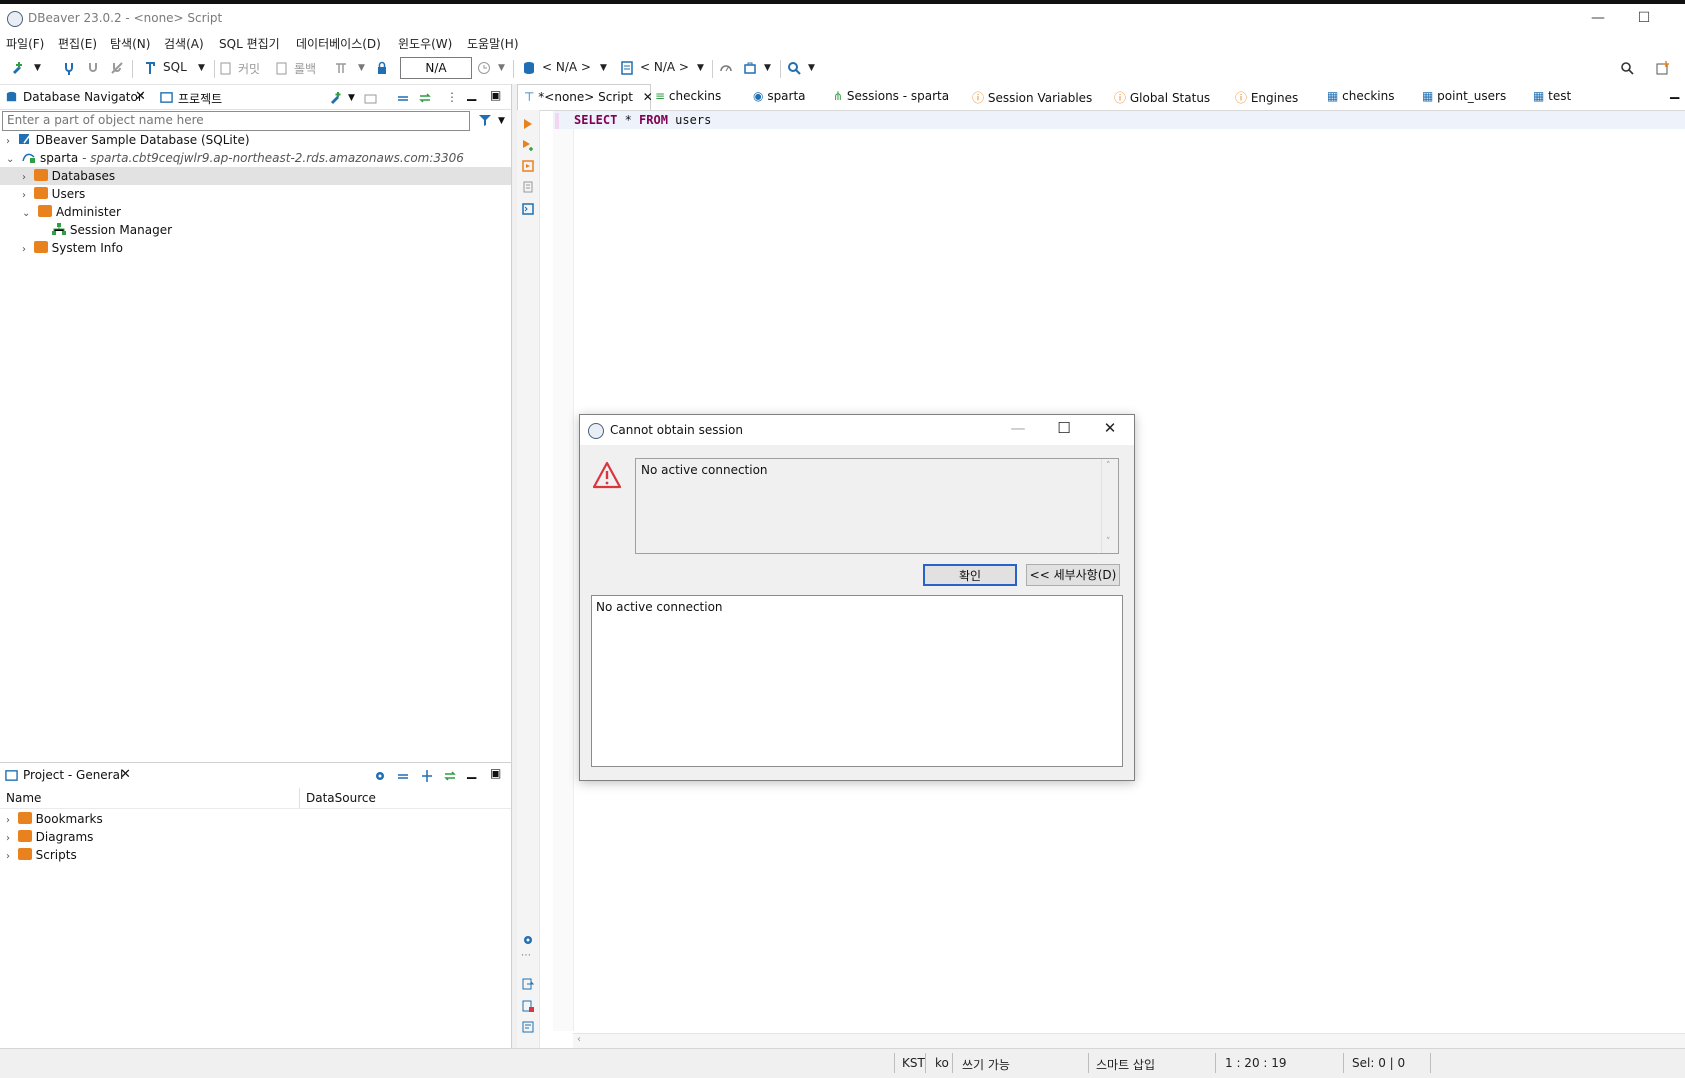  I want to click on tab-global-status: ⓘ Global Status, so click(1162, 97).